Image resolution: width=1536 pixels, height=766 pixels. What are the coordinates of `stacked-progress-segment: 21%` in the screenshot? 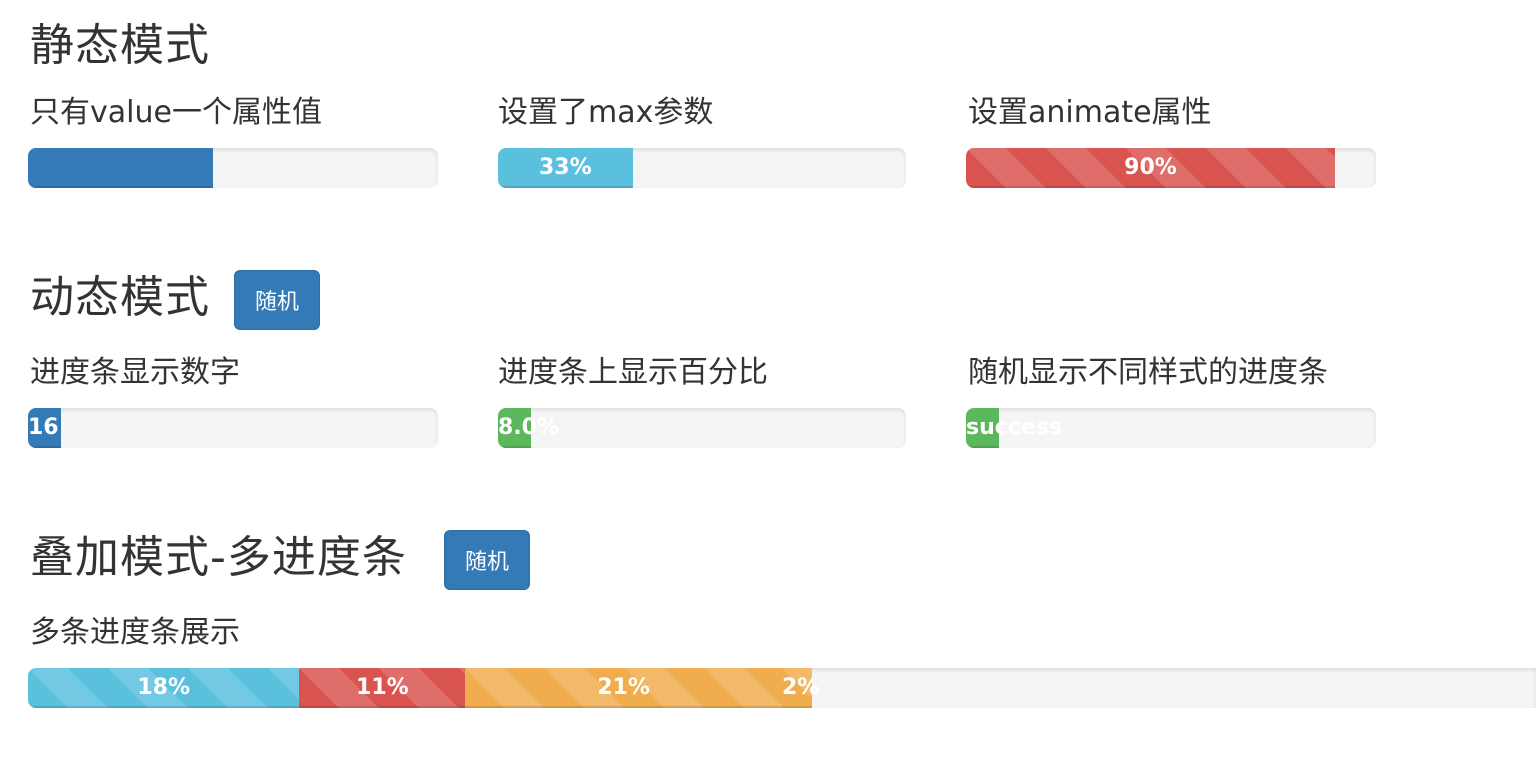 It's located at (623, 688).